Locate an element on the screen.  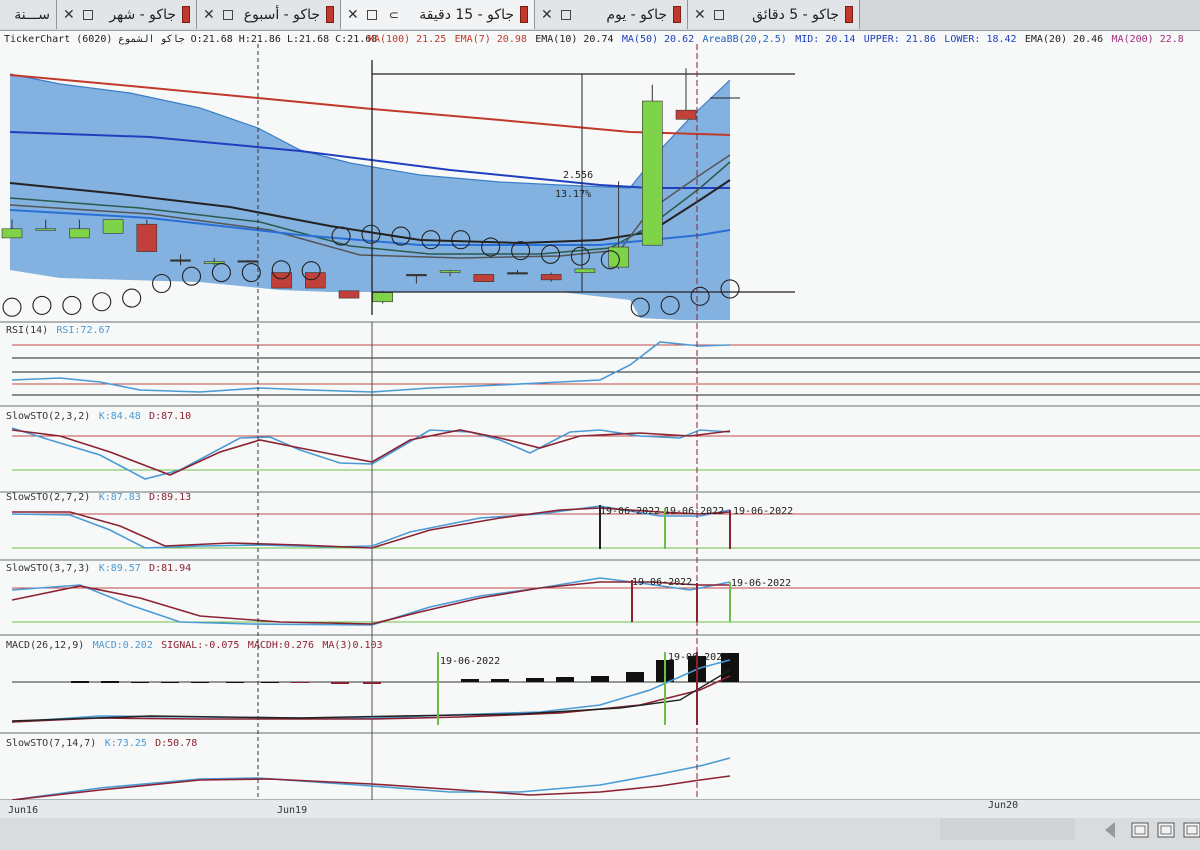
window-tile-icon is located at coordinates (1166, 830).